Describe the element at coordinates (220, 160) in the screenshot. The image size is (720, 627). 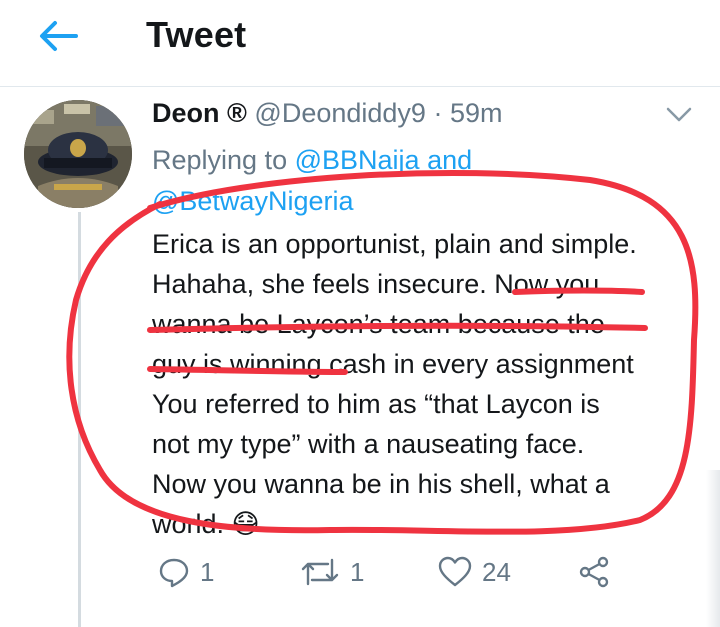
I see `replying-prefix: Replying to` at that location.